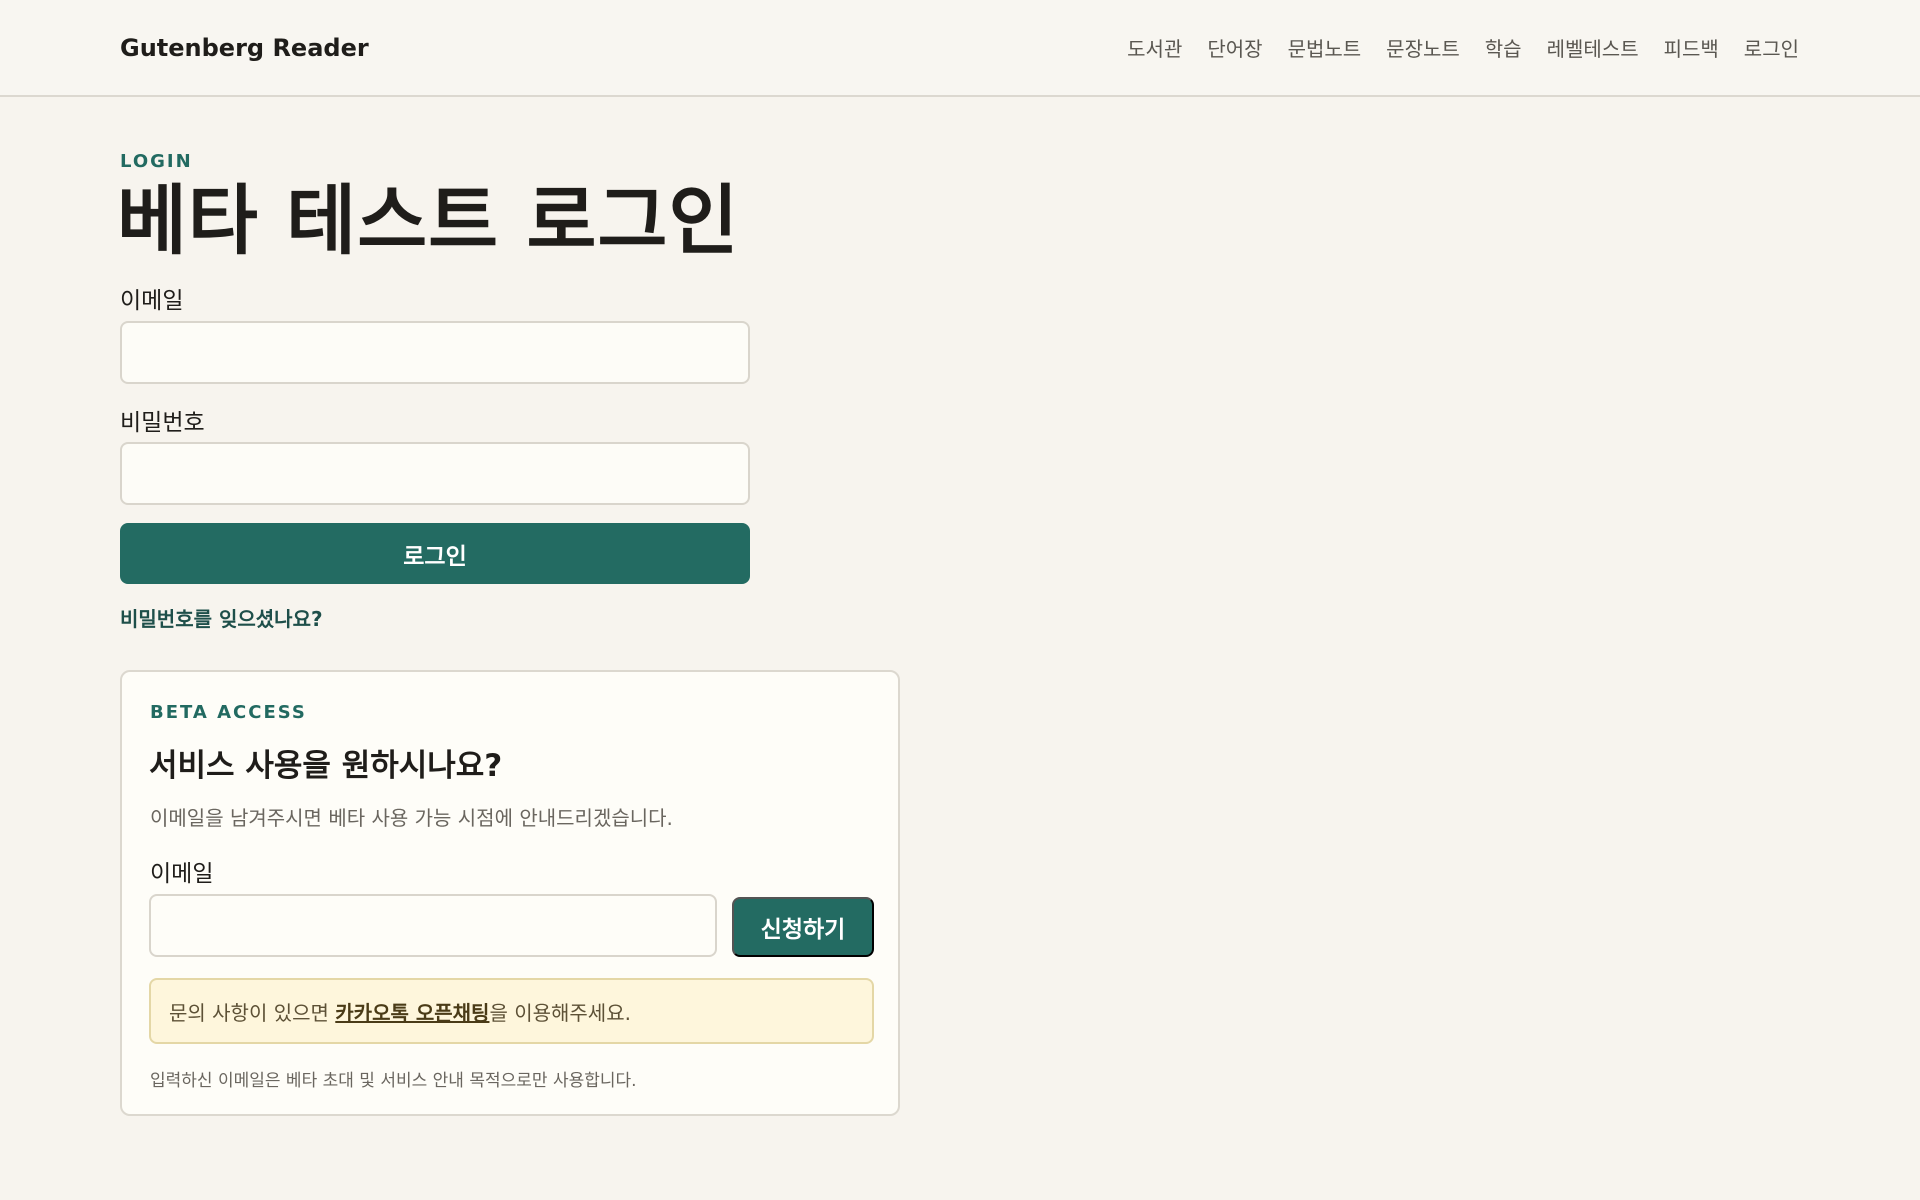  What do you see at coordinates (152, 301) in the screenshot?
I see `email-label: 이메일` at bounding box center [152, 301].